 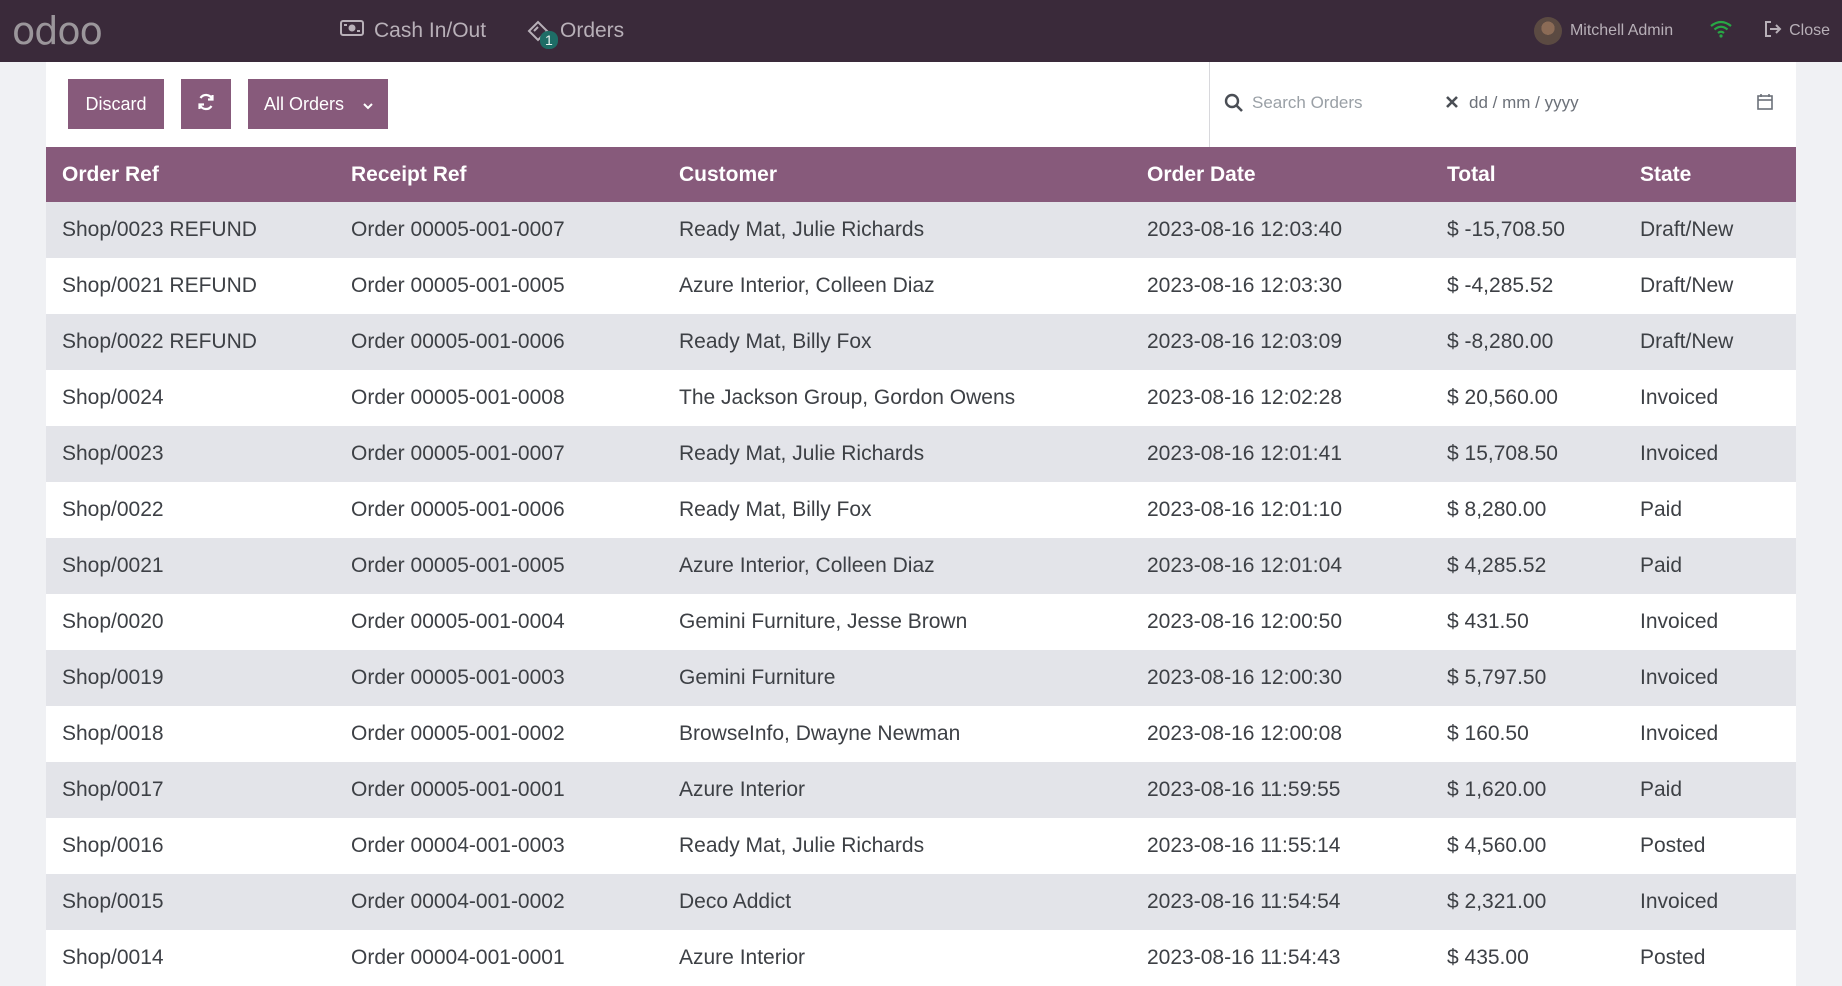 I want to click on cell-order-date: 2023-08-16 12:03:30, so click(x=1244, y=285).